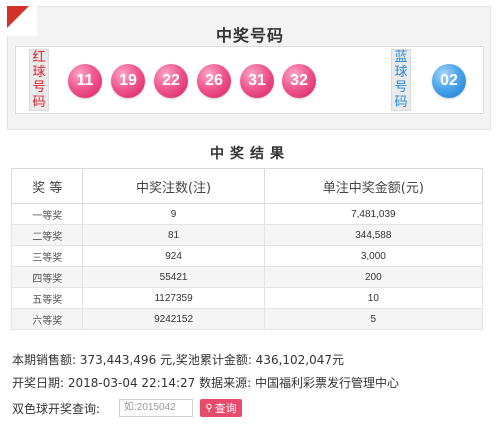 Image resolution: width=500 pixels, height=427 pixels. I want to click on table-row: 一等奖 9 7,481,039, so click(247, 214).